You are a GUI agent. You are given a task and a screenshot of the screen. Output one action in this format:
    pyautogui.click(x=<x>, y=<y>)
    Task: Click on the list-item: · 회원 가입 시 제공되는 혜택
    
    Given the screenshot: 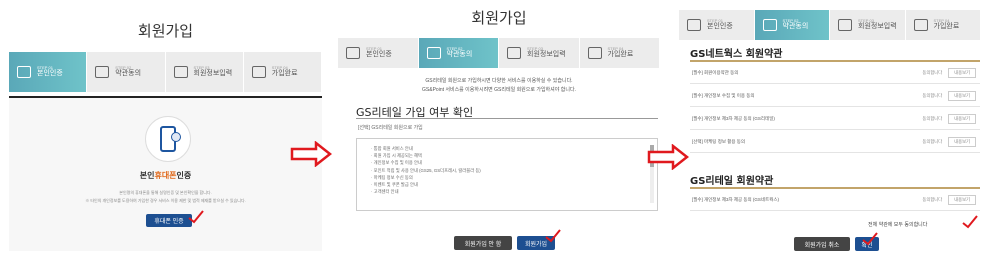 What is the action you would take?
    pyautogui.click(x=396, y=156)
    